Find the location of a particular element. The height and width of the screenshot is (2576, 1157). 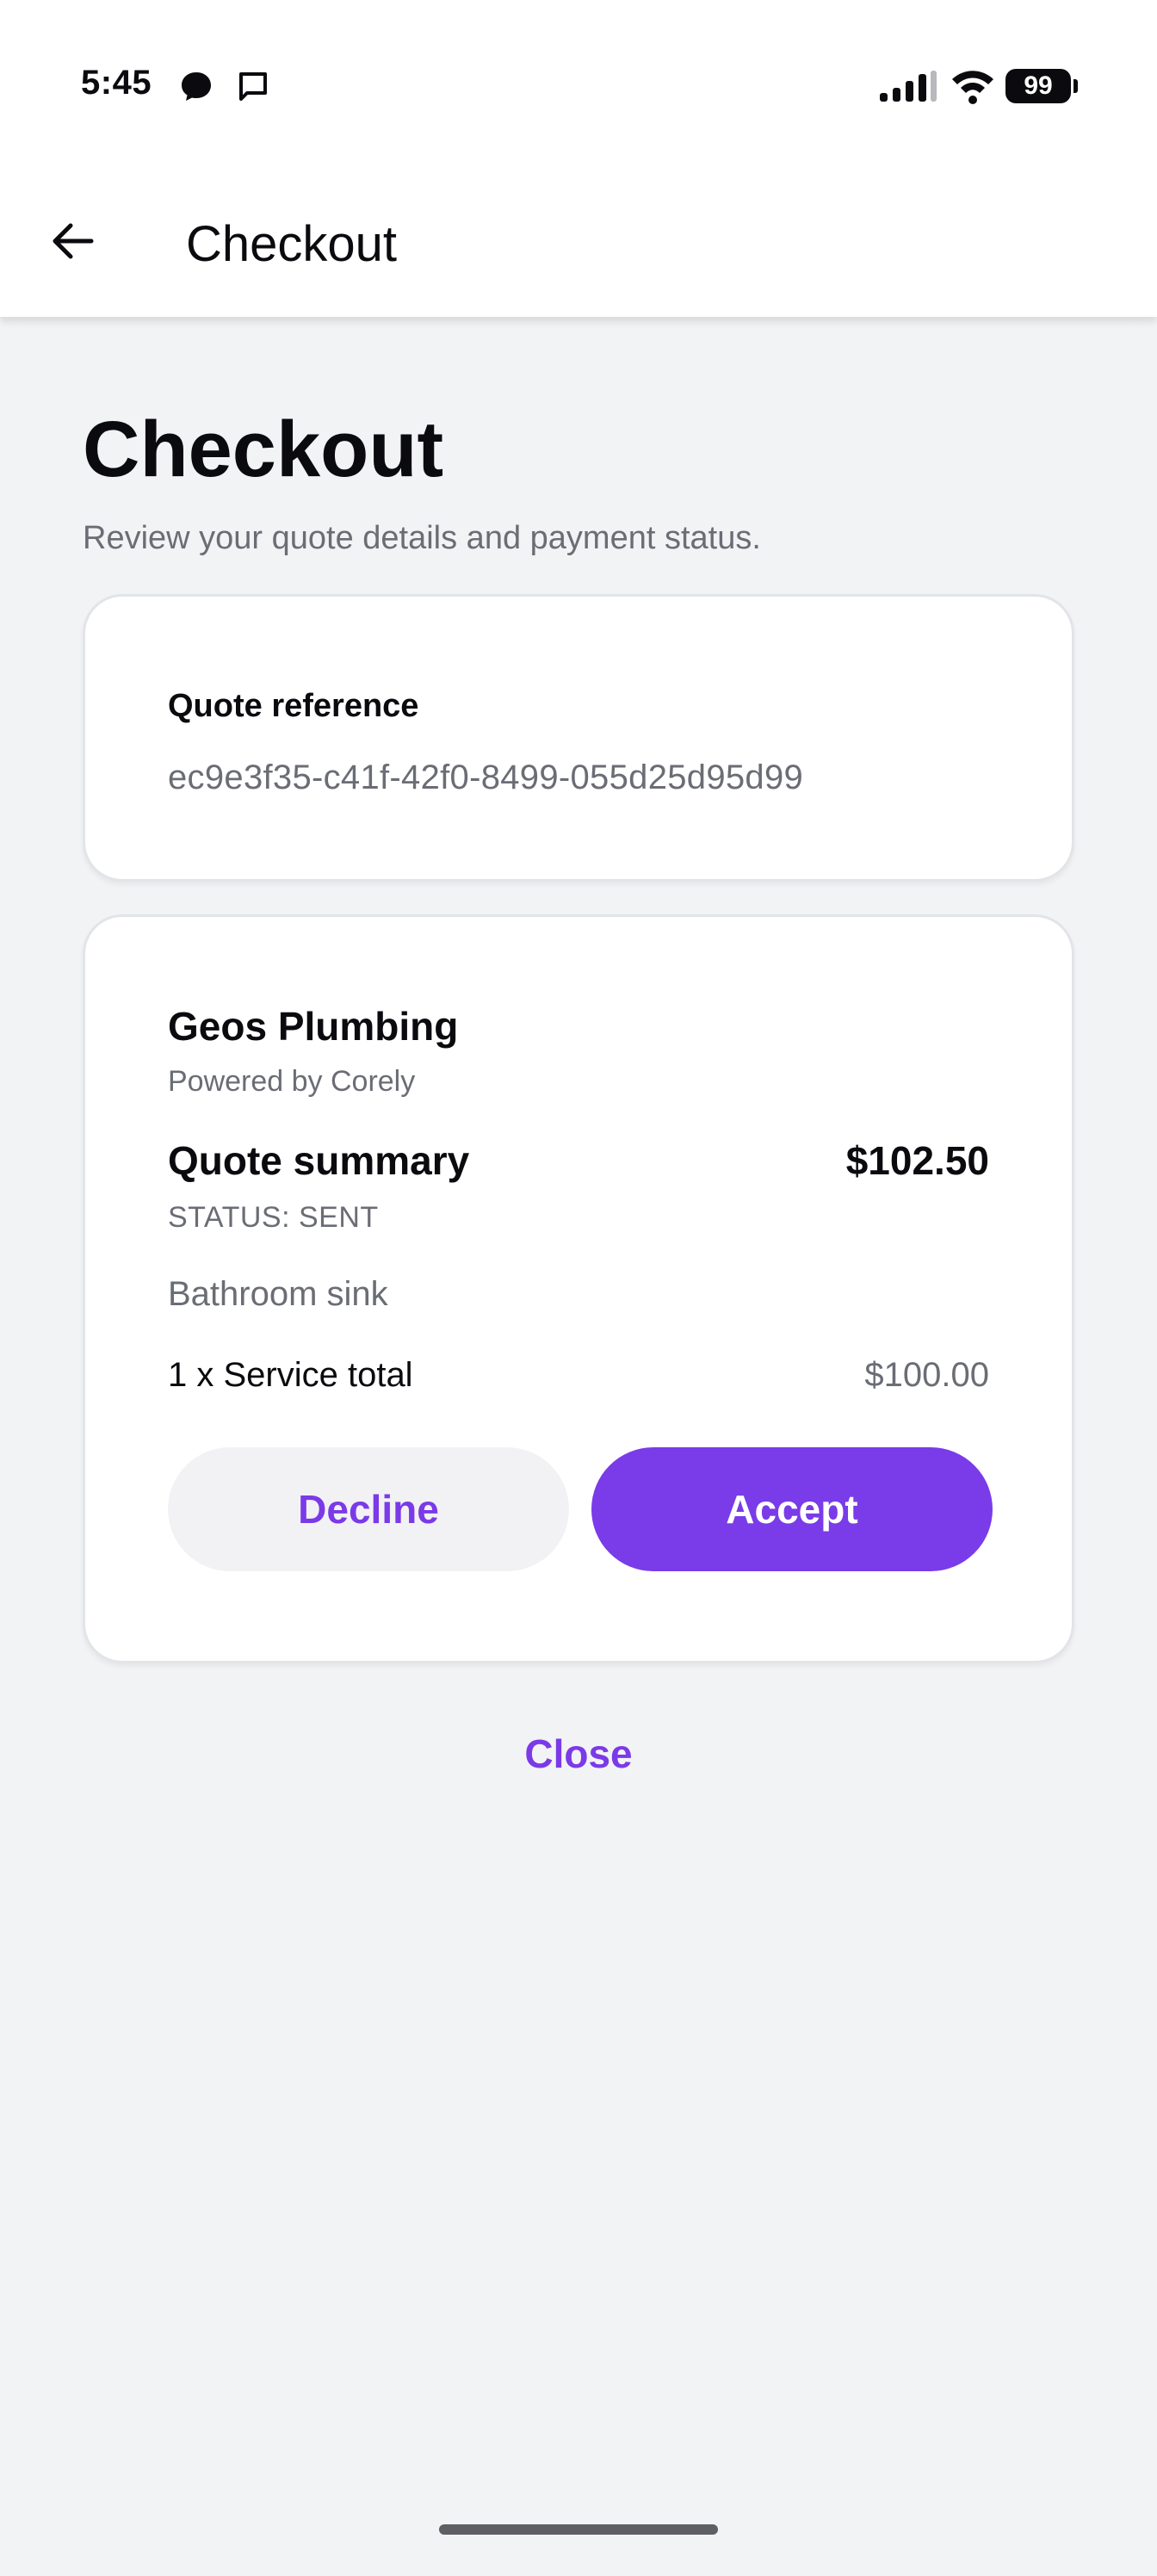

quote-total: $102.50 is located at coordinates (917, 1160).